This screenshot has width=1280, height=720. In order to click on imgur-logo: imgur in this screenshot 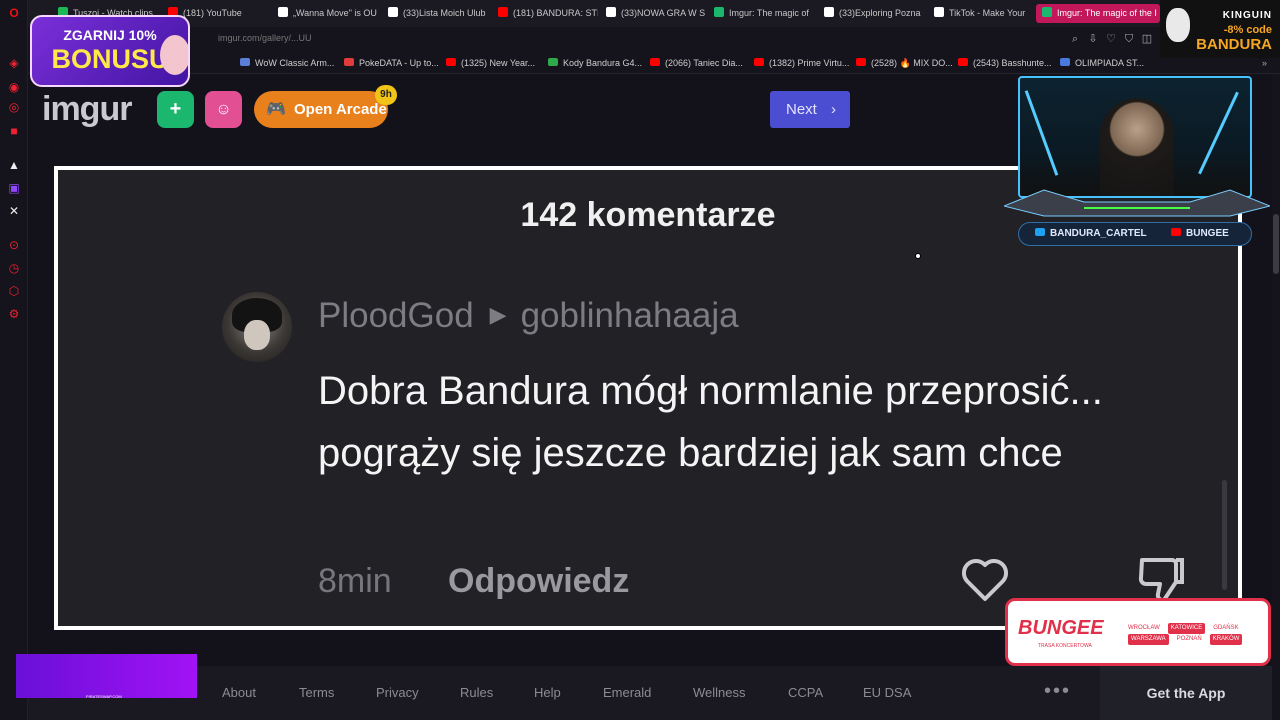, I will do `click(87, 109)`.